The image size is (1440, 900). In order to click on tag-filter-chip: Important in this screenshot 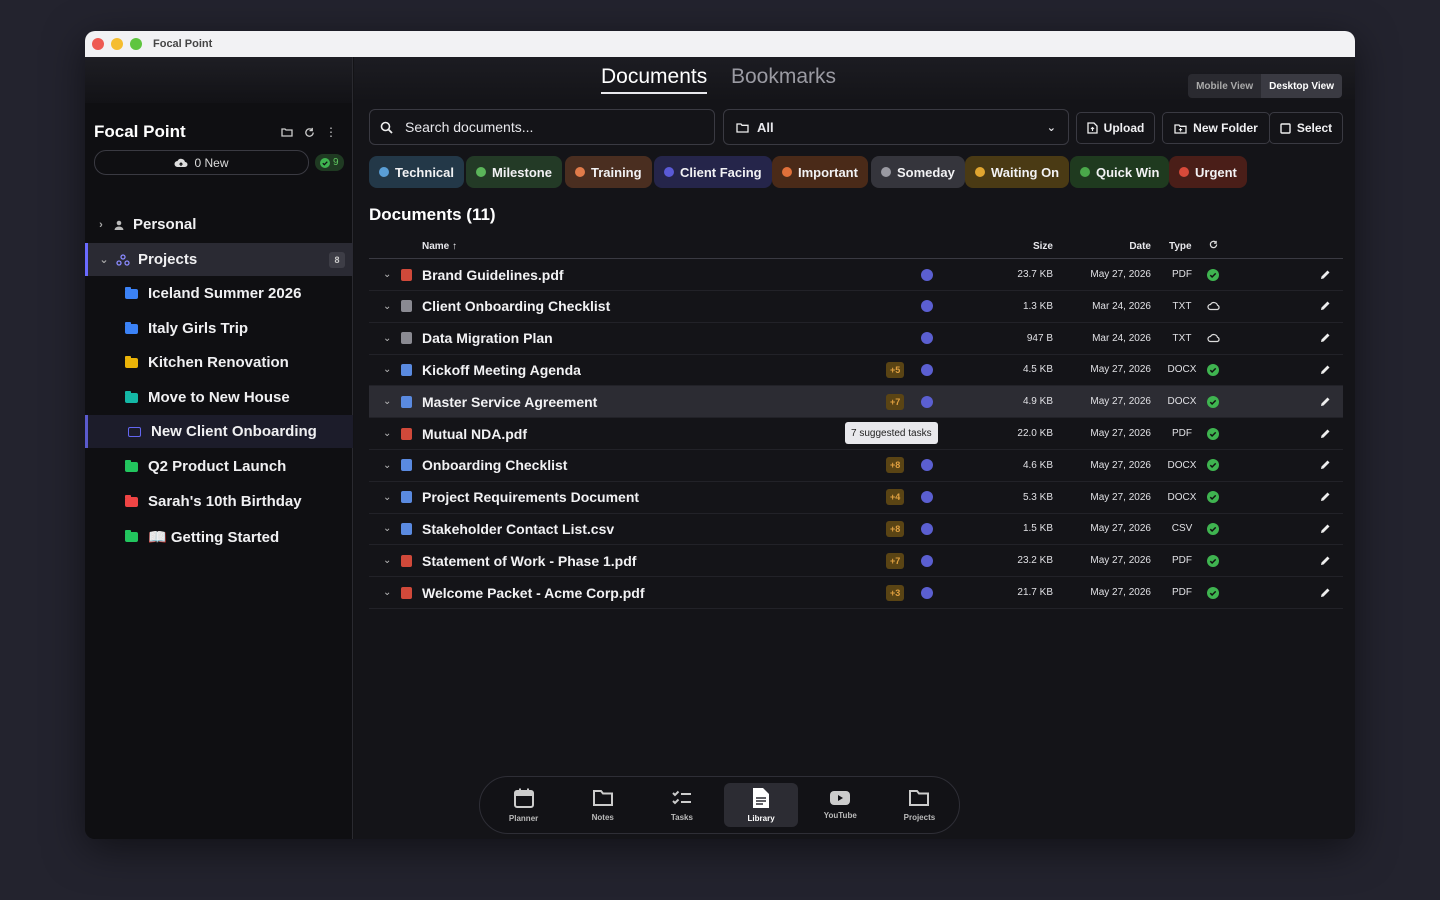, I will do `click(820, 172)`.